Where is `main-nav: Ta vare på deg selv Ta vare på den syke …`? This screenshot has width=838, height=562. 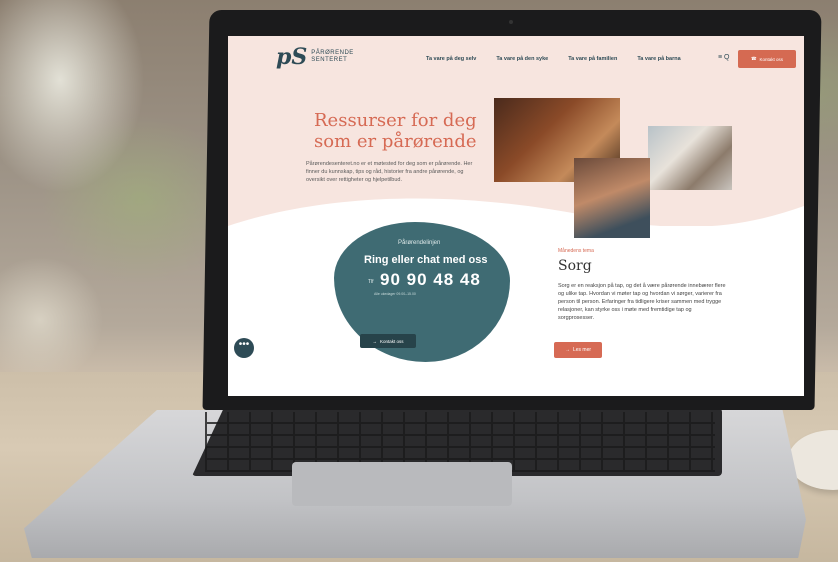
main-nav: Ta vare på deg selv Ta vare på den syke … is located at coordinates (553, 59).